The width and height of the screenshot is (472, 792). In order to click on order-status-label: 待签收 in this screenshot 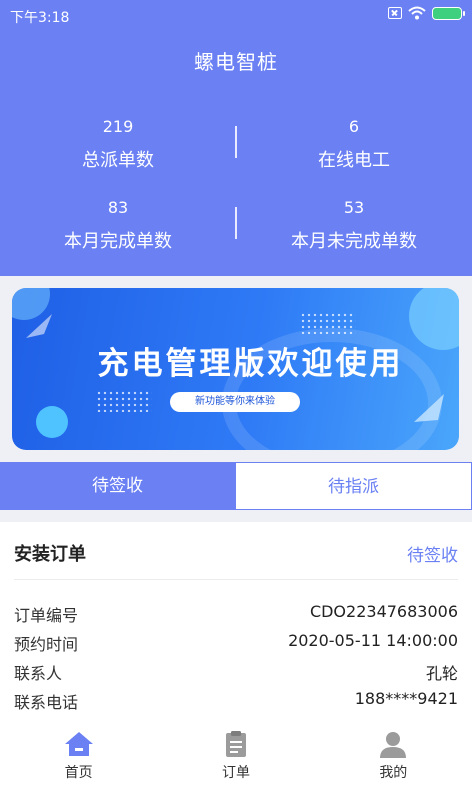, I will do `click(432, 556)`.